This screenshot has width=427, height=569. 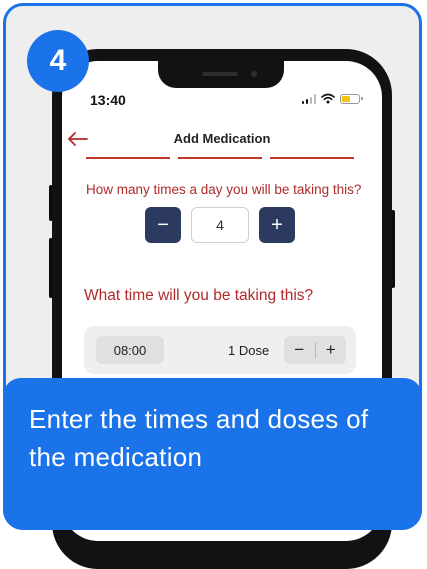 I want to click on dose-increment-button: +, so click(x=331, y=350).